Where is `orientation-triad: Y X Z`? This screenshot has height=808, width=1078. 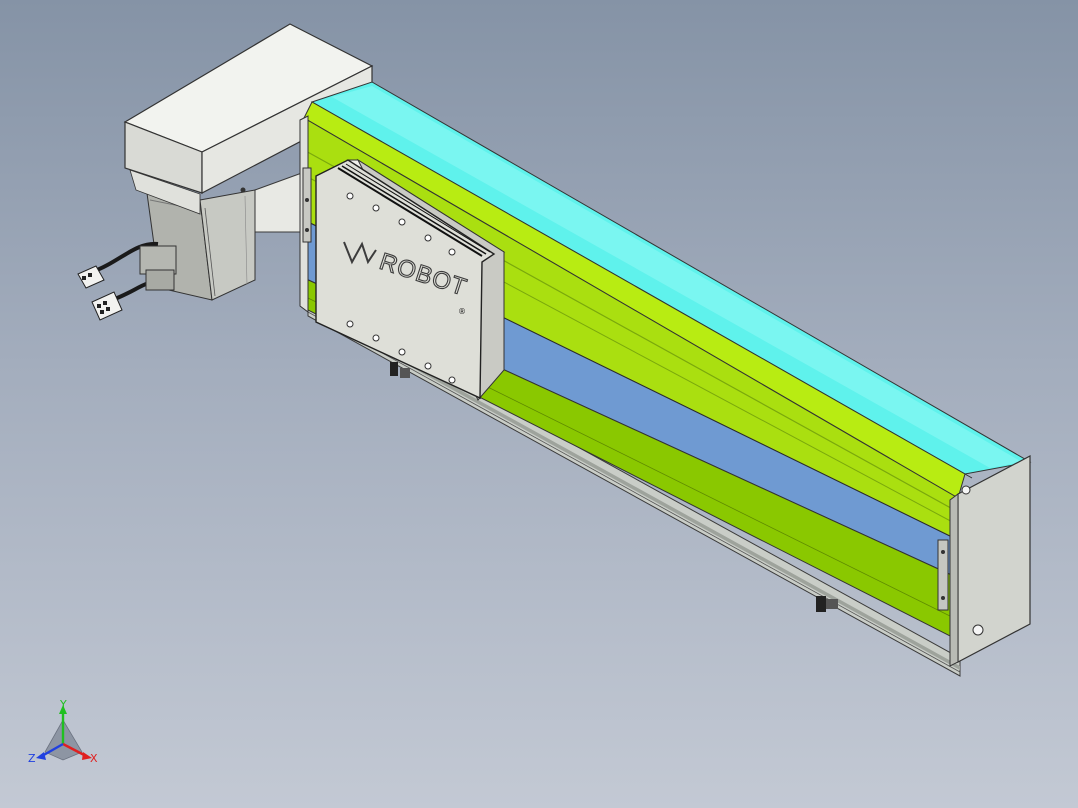
orientation-triad: Y X Z is located at coordinates (63, 731).